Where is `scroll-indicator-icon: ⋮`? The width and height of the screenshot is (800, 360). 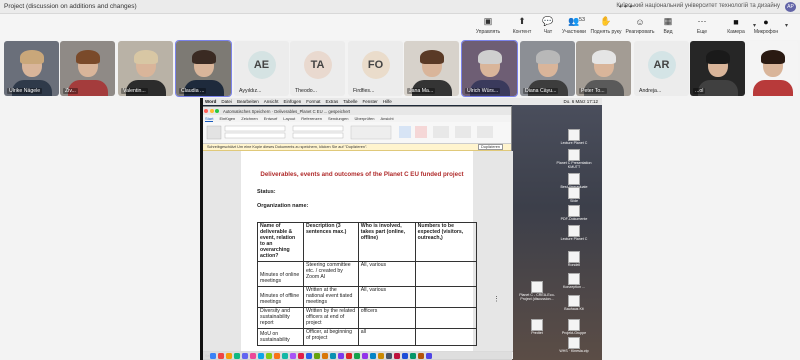
scroll-indicator-icon: ⋮ is located at coordinates (496, 299).